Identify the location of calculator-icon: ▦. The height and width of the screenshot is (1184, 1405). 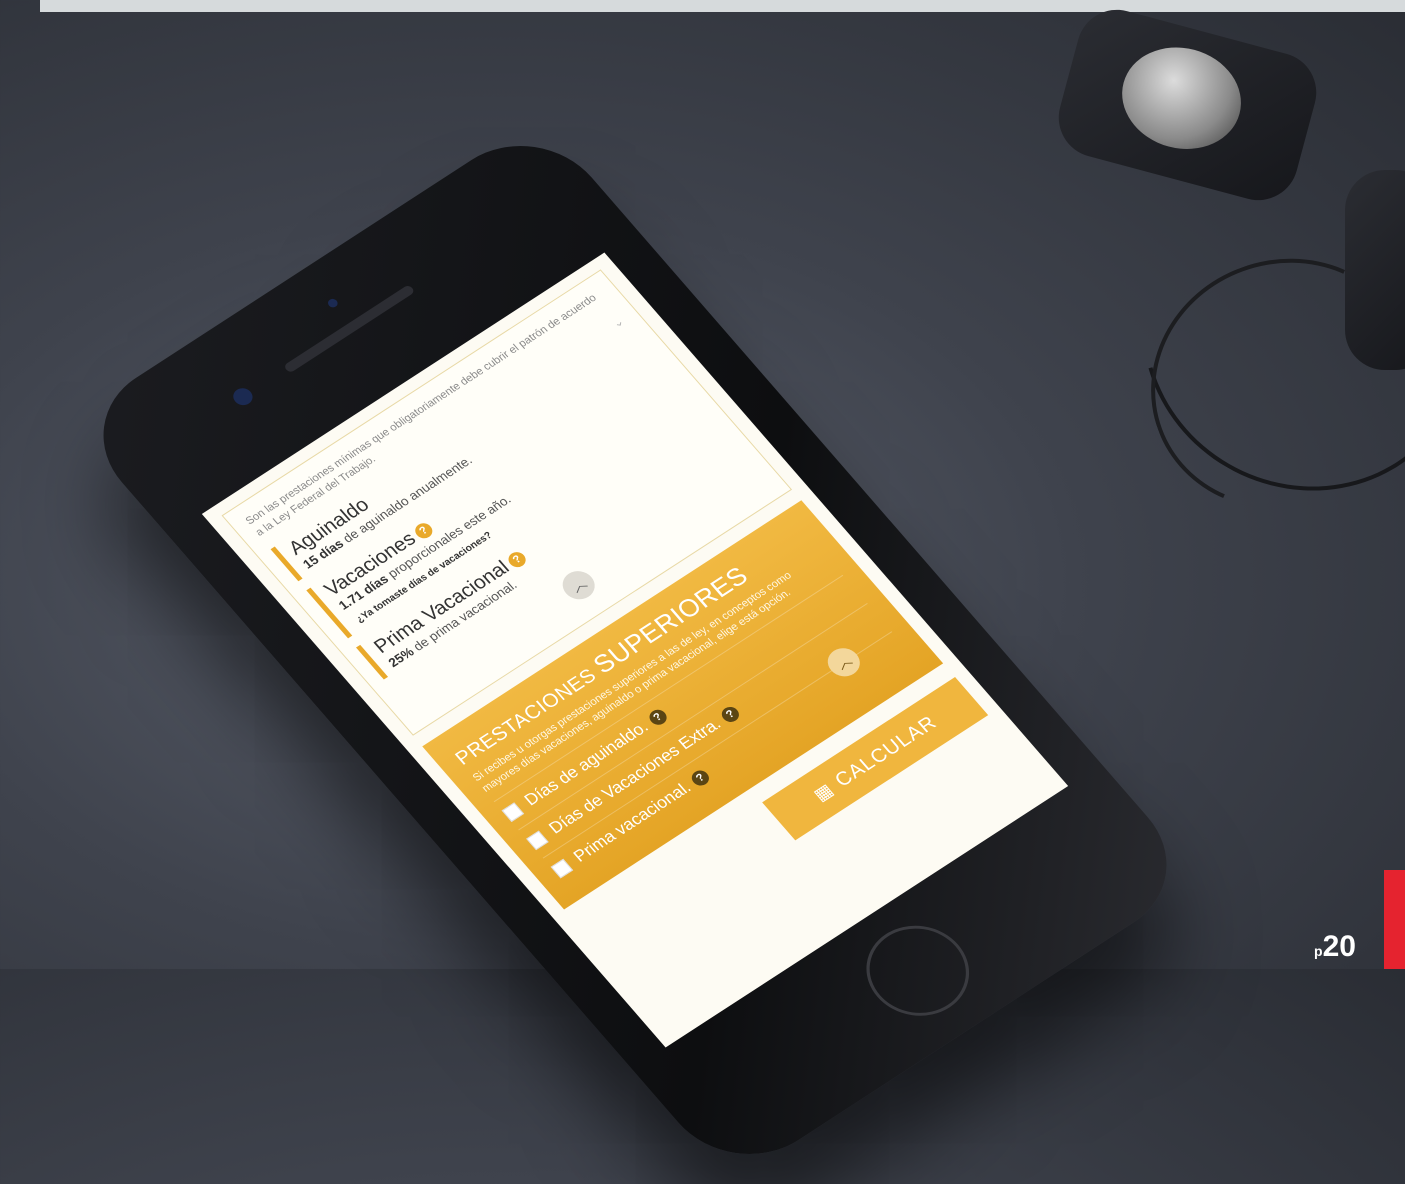
(823, 792).